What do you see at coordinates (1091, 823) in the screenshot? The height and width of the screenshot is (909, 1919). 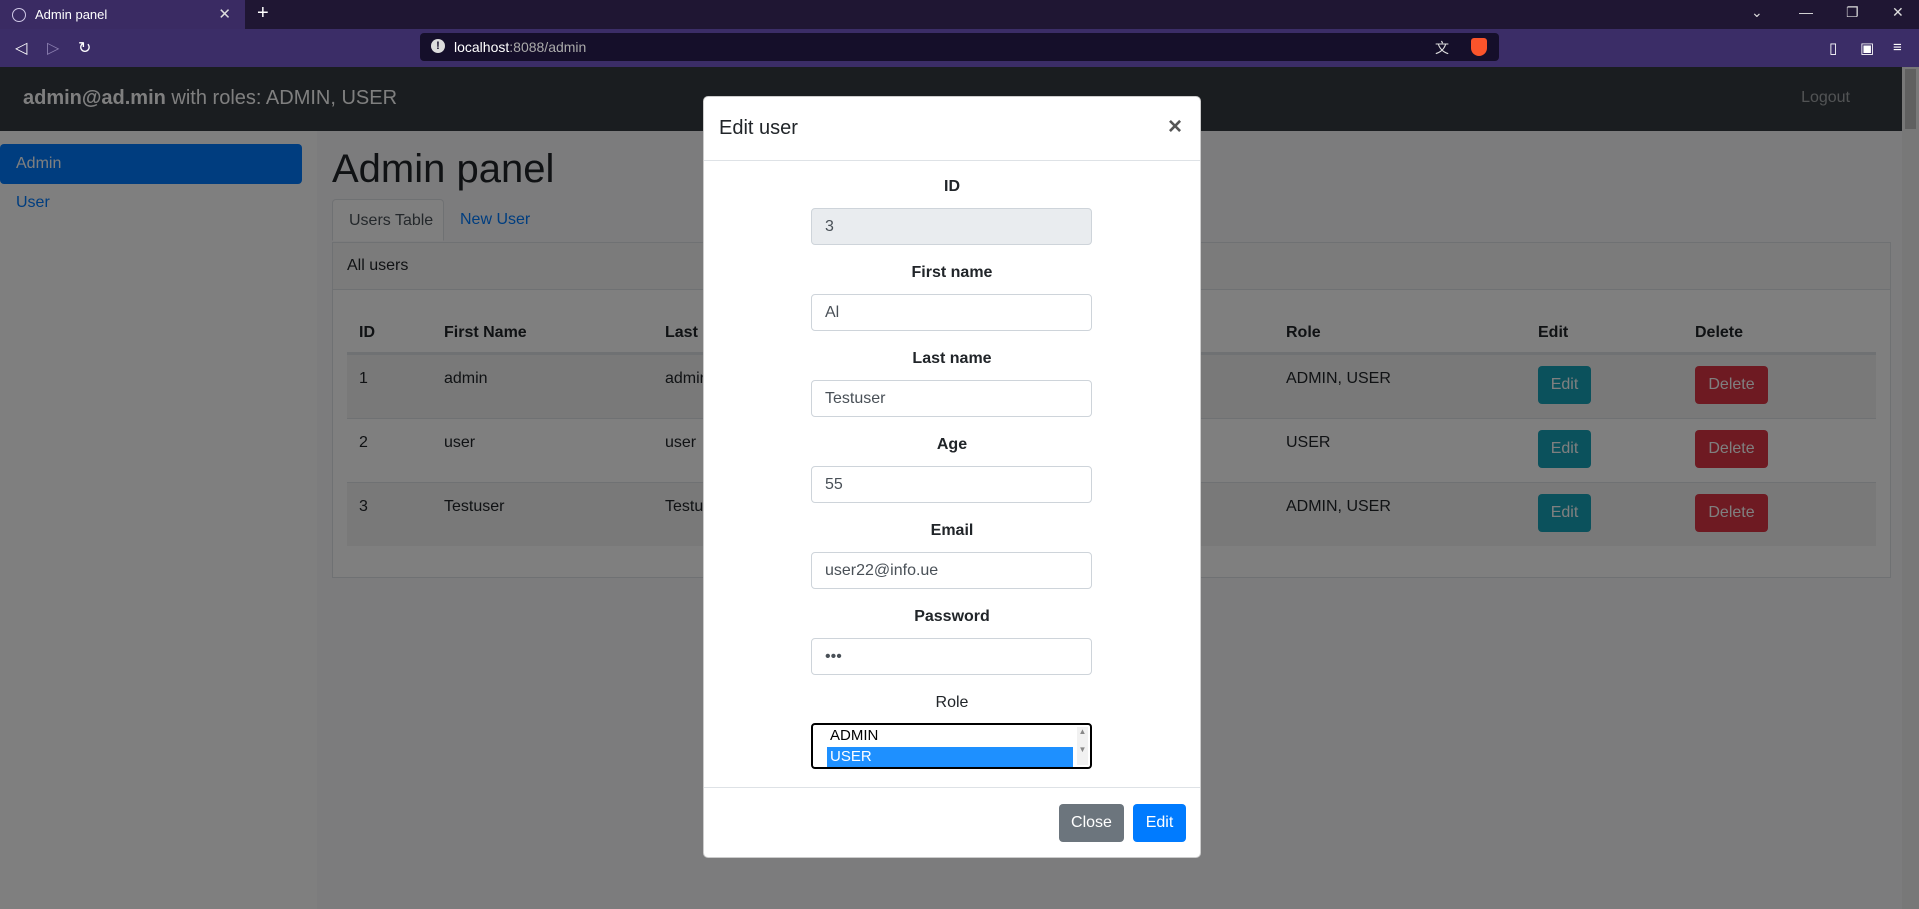 I see `close-button: Close` at bounding box center [1091, 823].